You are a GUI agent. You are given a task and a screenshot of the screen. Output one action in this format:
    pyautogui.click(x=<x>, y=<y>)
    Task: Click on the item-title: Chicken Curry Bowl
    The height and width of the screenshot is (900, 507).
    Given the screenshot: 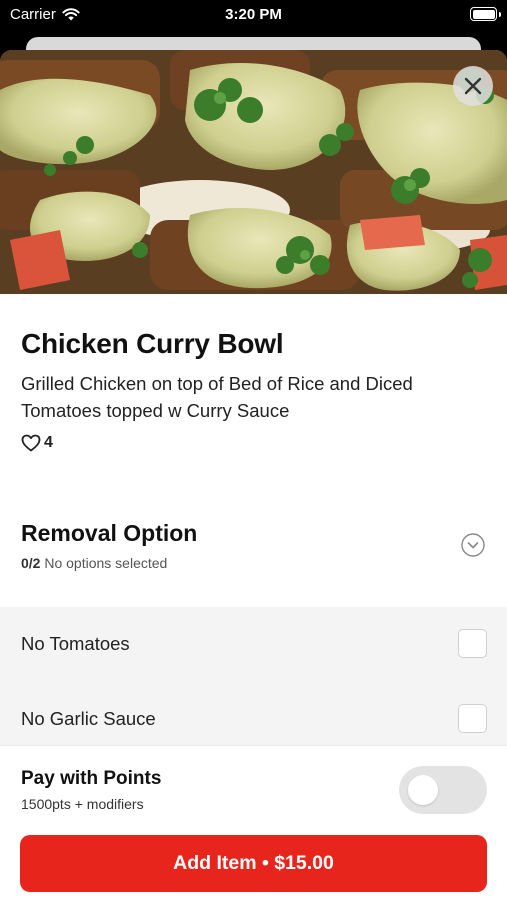 What is the action you would take?
    pyautogui.click(x=152, y=343)
    